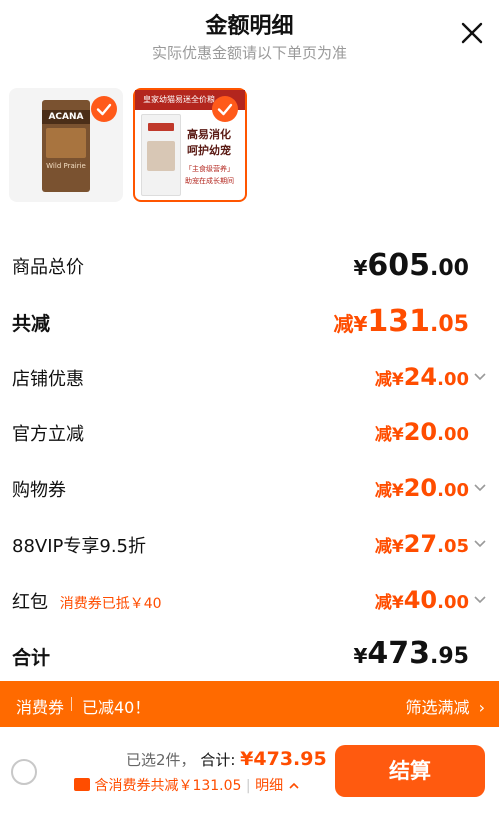  What do you see at coordinates (40, 707) in the screenshot?
I see `banner-coupon-label: 消费券` at bounding box center [40, 707].